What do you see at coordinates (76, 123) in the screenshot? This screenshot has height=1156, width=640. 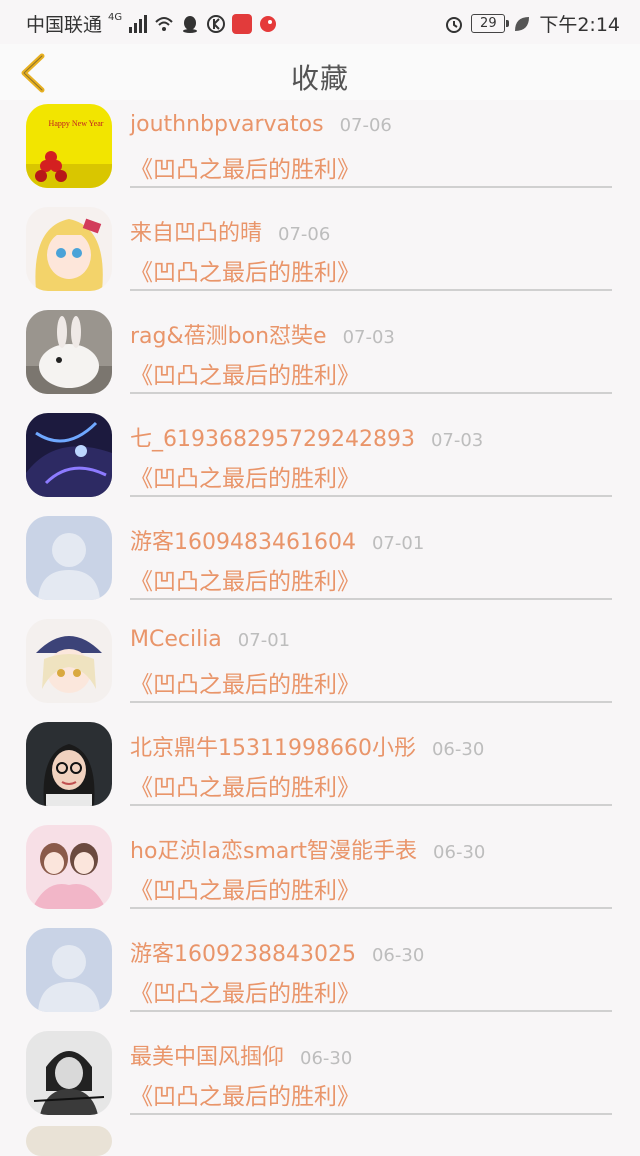 I see `svg-text: Happy New Year` at bounding box center [76, 123].